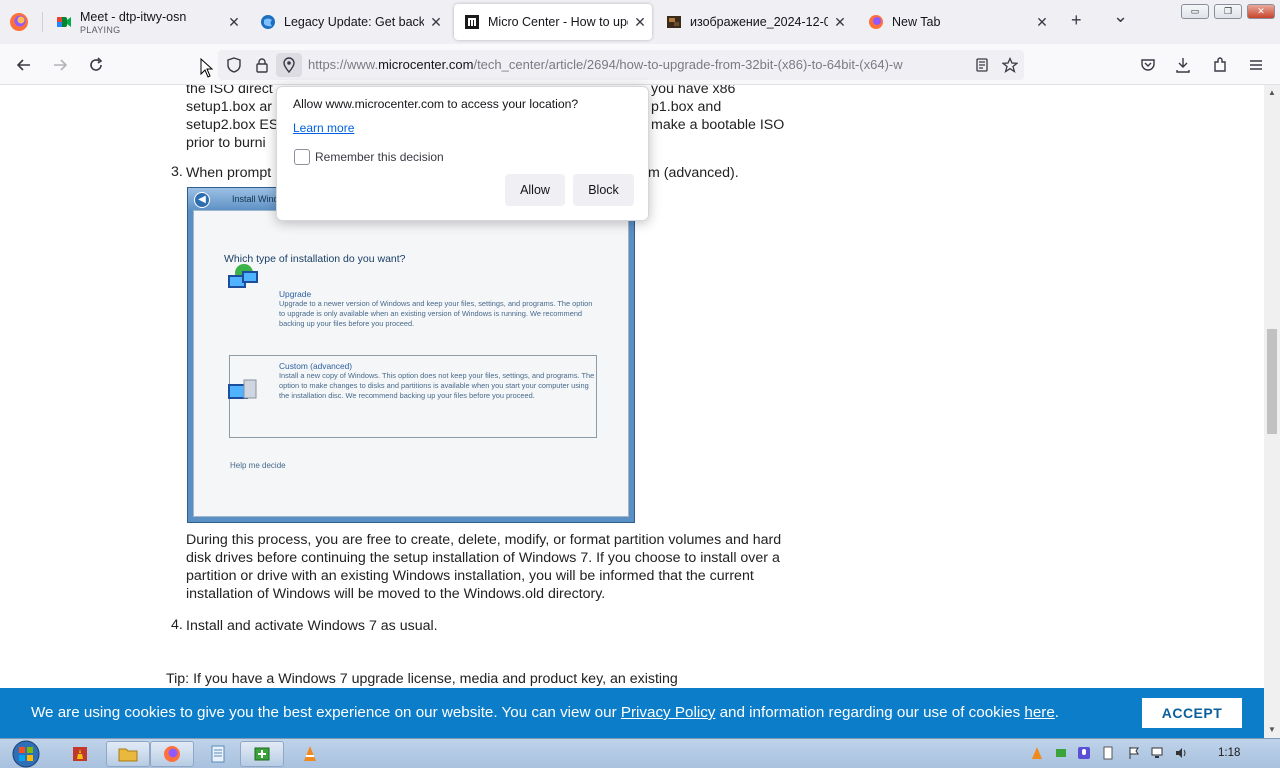  Describe the element at coordinates (1261, 11) in the screenshot. I see `close-window-button: ✕` at that location.